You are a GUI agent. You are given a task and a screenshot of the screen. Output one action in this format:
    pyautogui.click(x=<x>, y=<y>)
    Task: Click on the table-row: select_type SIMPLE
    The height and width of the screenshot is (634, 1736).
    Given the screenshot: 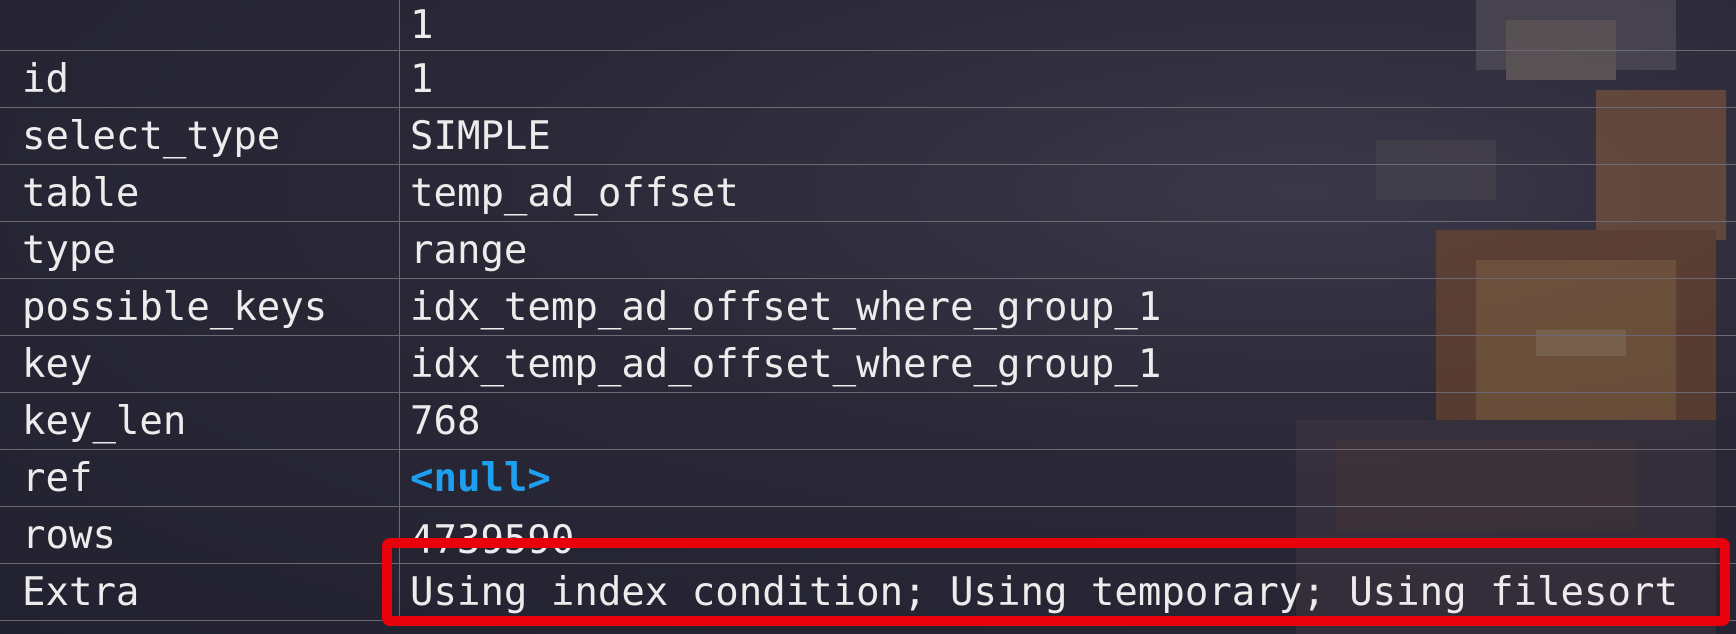 What is the action you would take?
    pyautogui.click(x=868, y=136)
    